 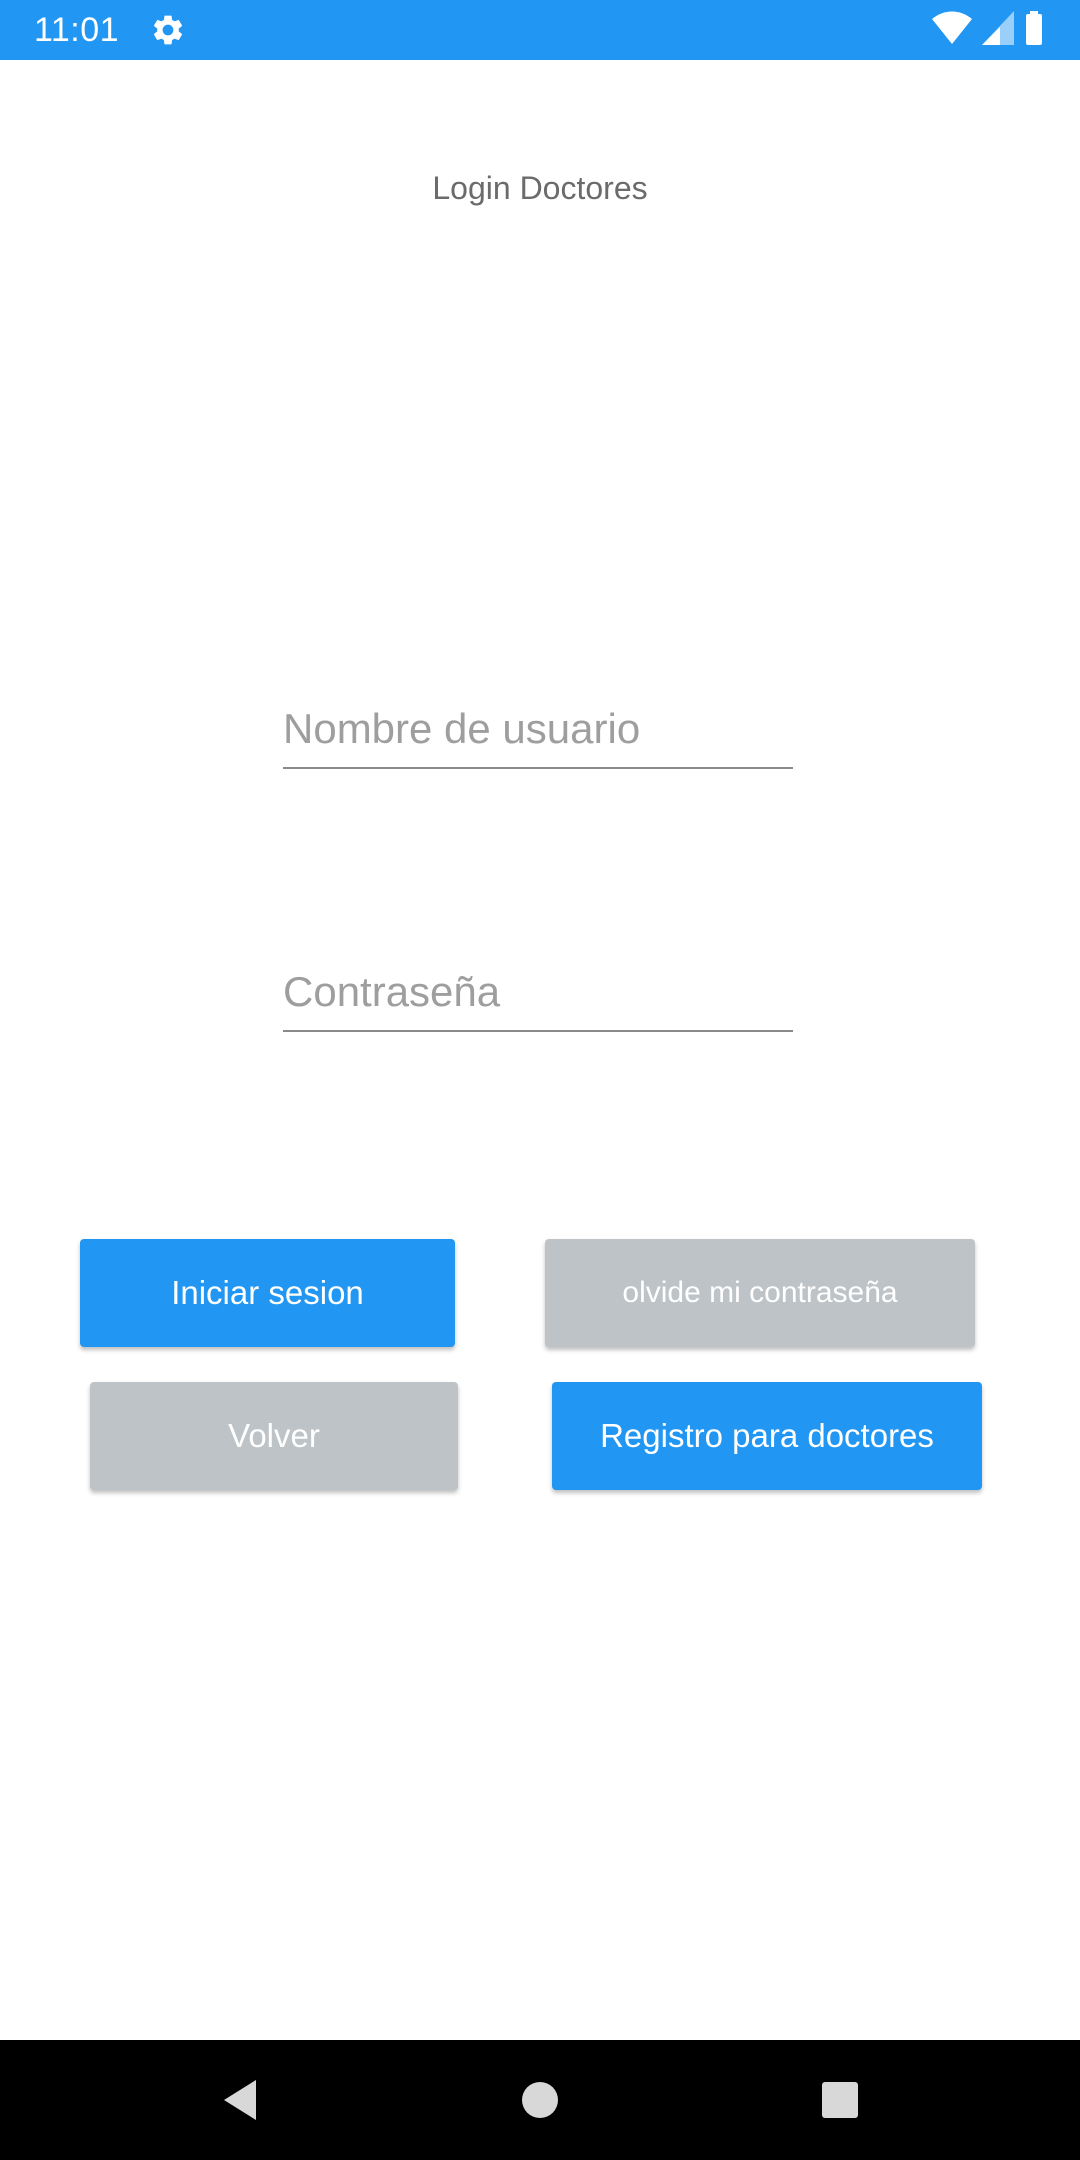 I want to click on signal-icon, so click(x=998, y=30).